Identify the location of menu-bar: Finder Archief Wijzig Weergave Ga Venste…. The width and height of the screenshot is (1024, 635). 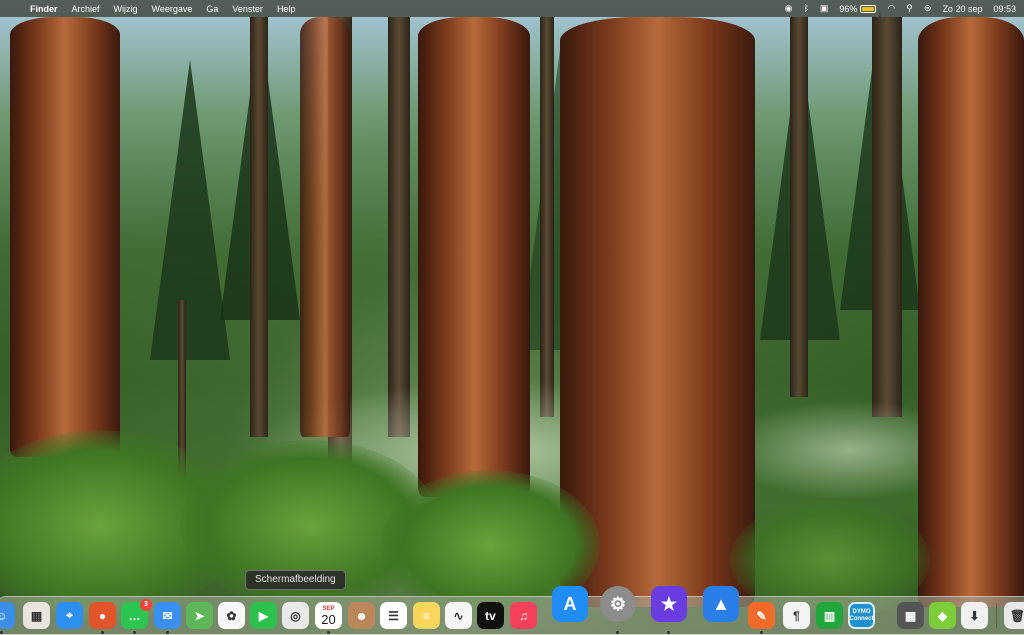
(512, 8).